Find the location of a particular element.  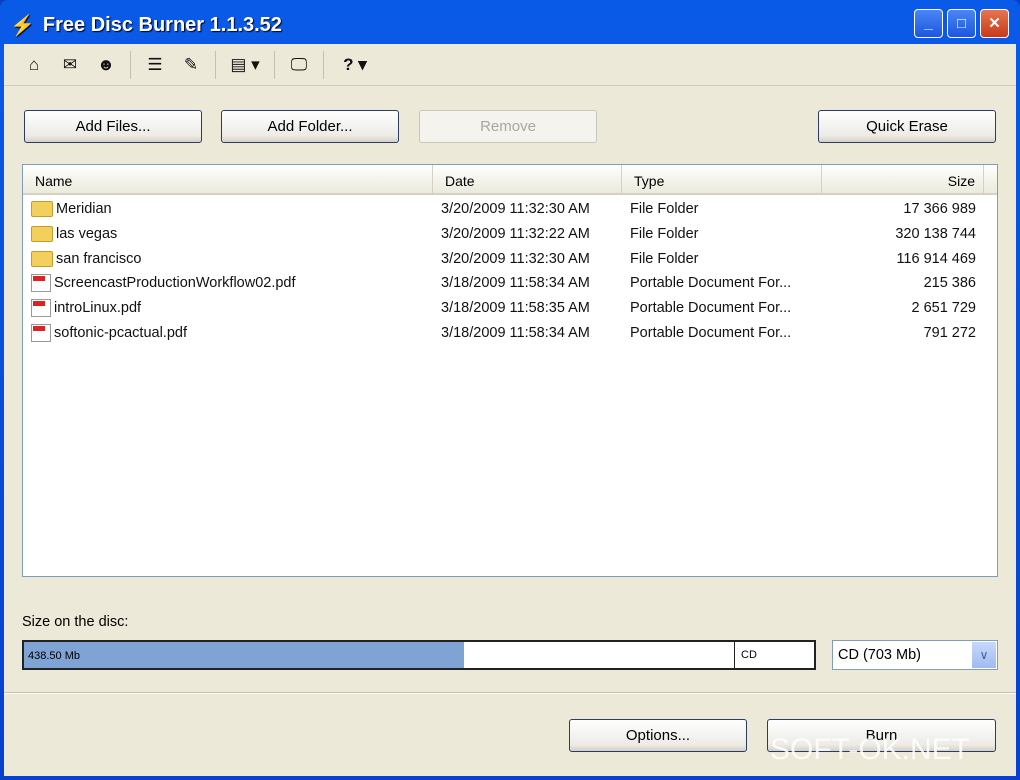

minimize-button: _ is located at coordinates (928, 23).